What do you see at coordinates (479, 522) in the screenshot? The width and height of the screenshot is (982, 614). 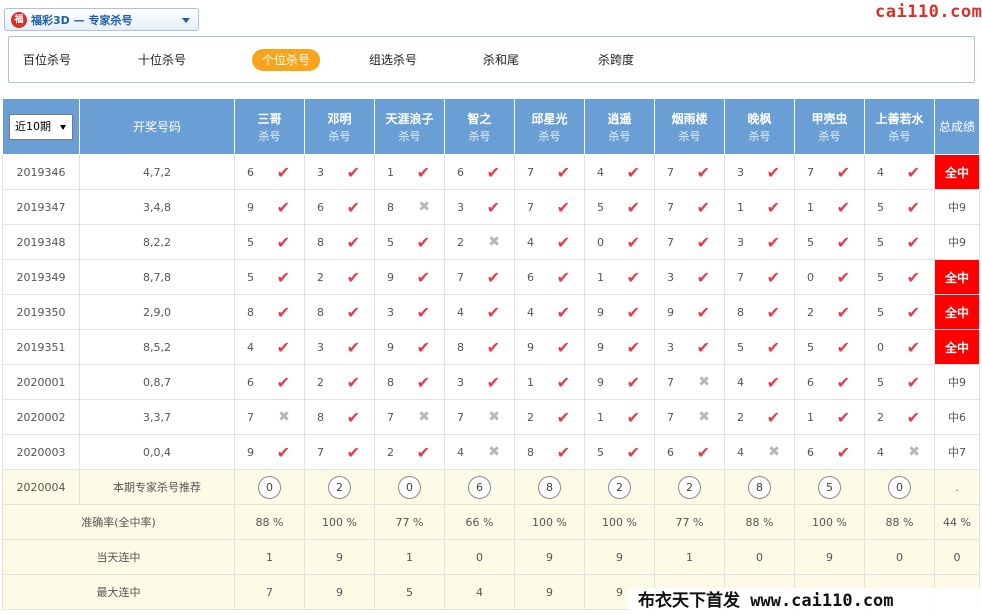 I see `stat-value: 66 %` at bounding box center [479, 522].